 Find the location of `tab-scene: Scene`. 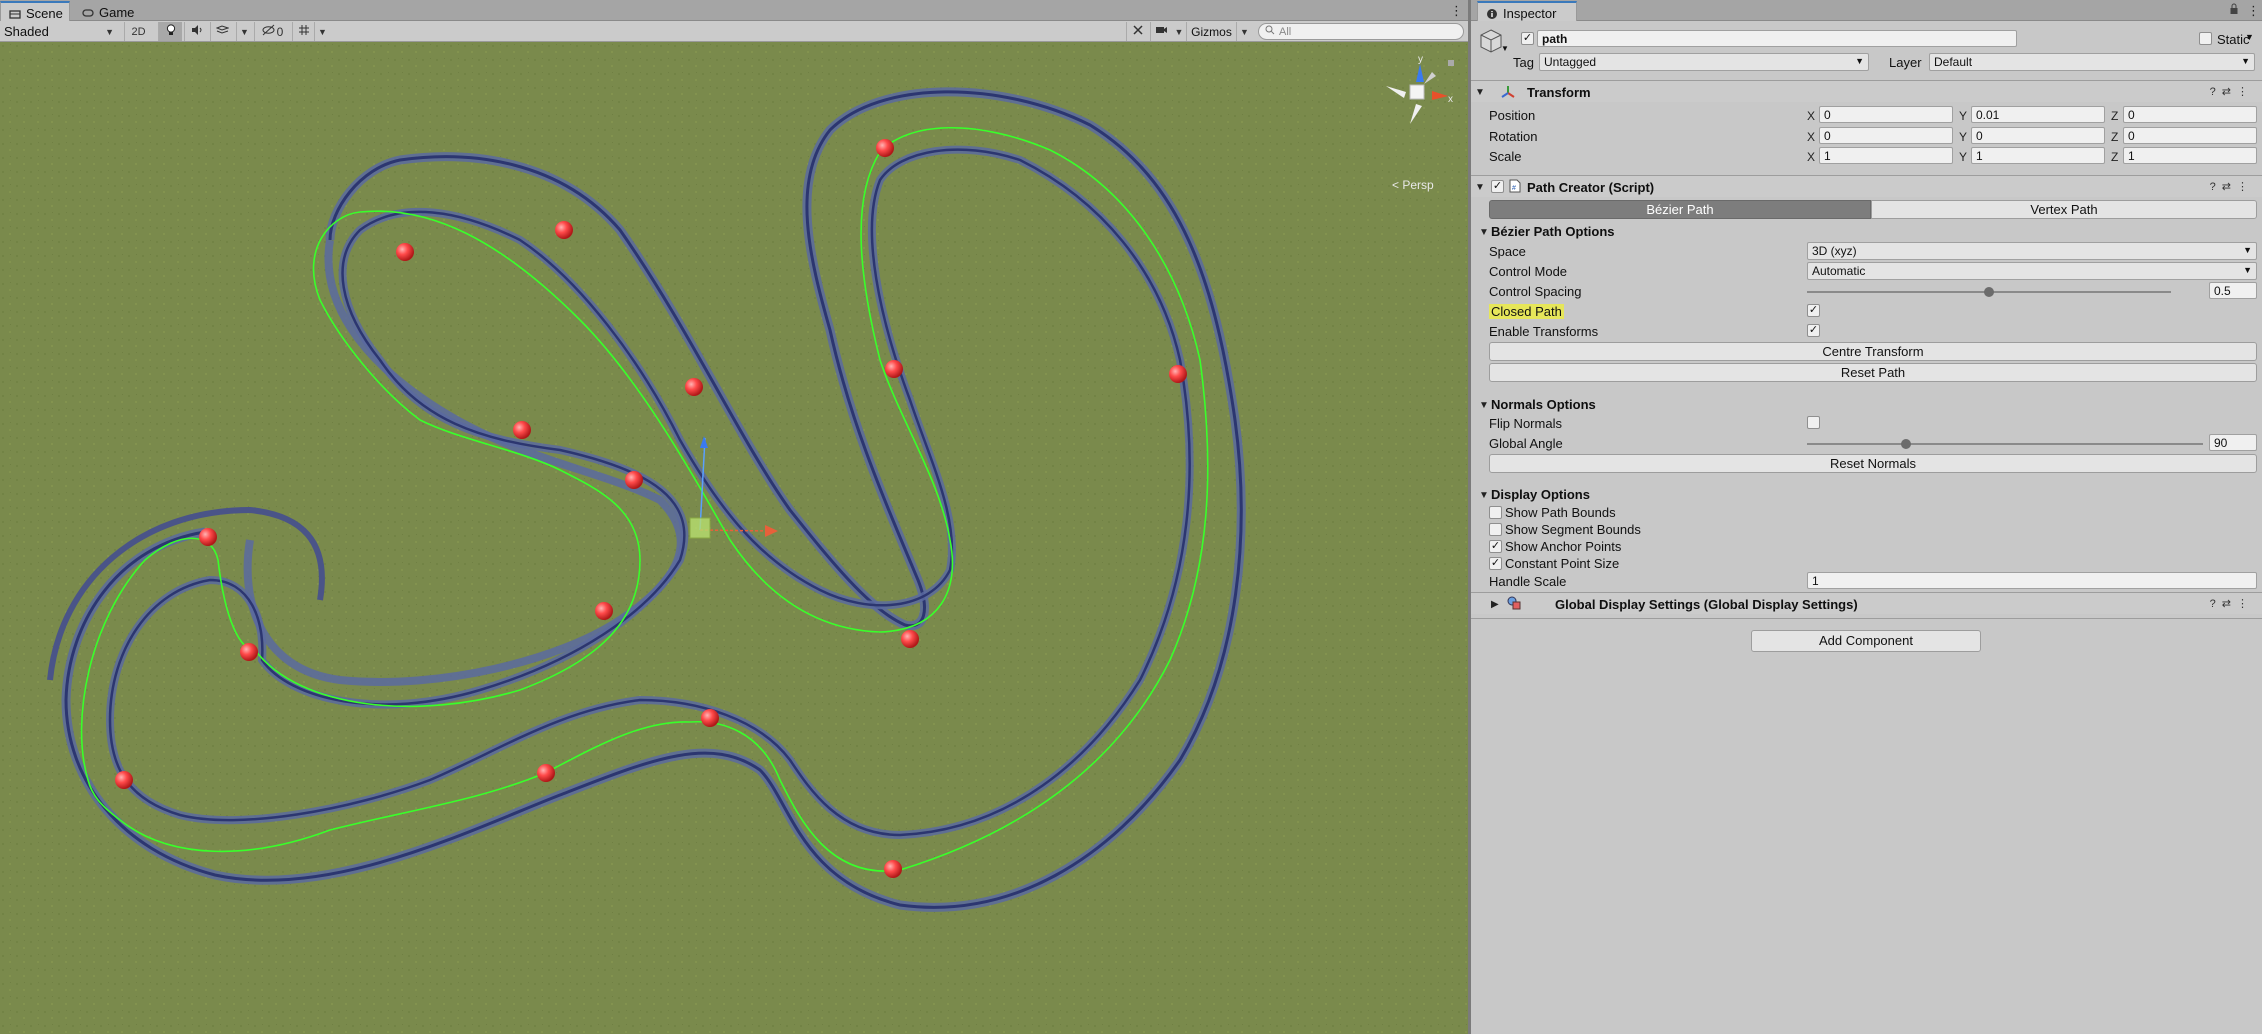

tab-scene: Scene is located at coordinates (35, 11).